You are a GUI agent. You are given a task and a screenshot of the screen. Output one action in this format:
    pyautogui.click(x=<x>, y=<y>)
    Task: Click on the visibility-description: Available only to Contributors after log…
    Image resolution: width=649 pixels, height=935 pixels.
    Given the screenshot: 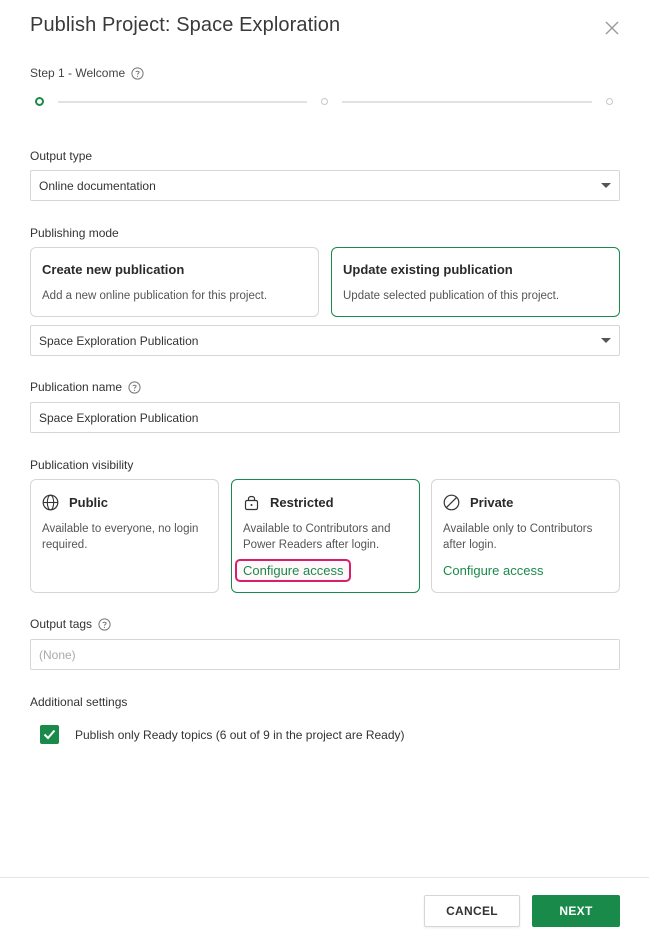 What is the action you would take?
    pyautogui.click(x=518, y=537)
    